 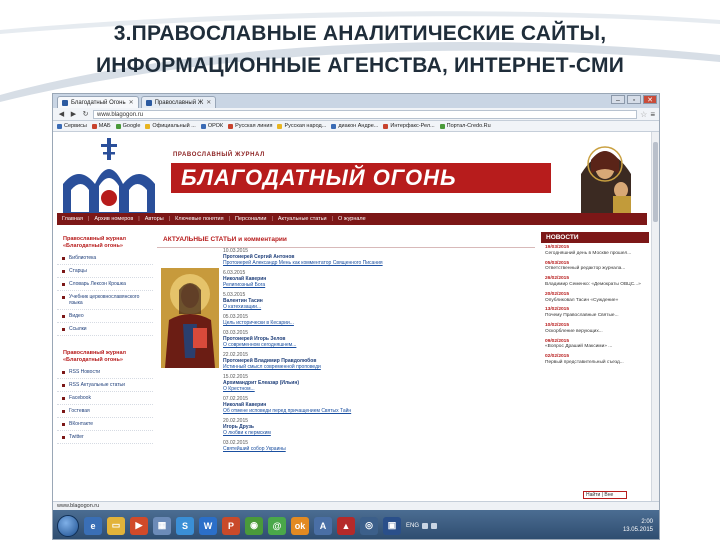 I want to click on church-logo-icon, so click(x=109, y=176).